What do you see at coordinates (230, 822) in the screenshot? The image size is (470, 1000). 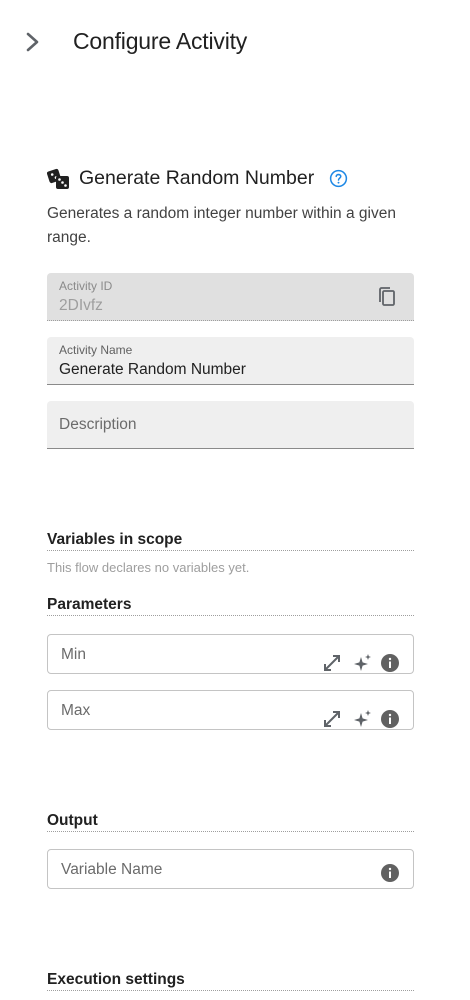 I see `output-section-title: Output` at bounding box center [230, 822].